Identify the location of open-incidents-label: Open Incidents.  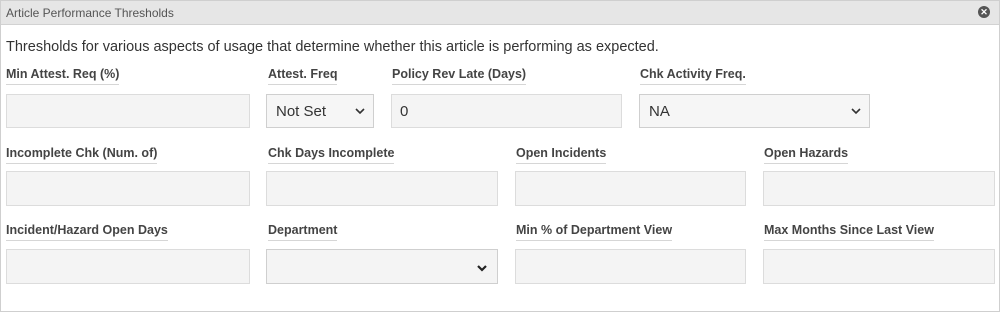
(561, 155).